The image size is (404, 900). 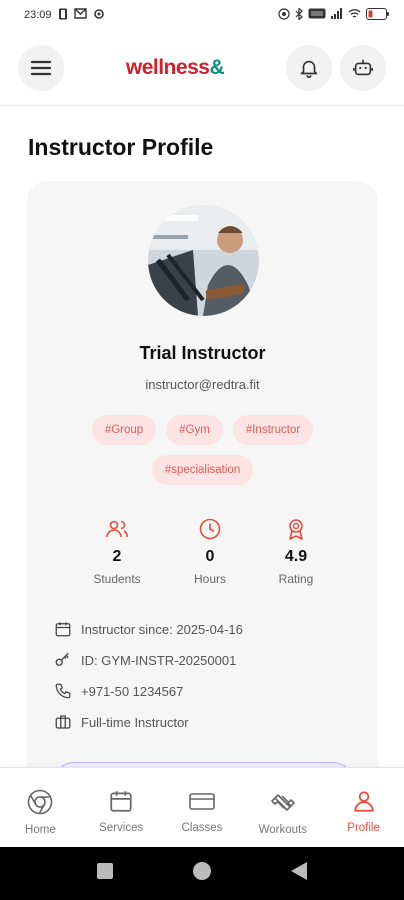 I want to click on nav-label: Profile, so click(x=363, y=828).